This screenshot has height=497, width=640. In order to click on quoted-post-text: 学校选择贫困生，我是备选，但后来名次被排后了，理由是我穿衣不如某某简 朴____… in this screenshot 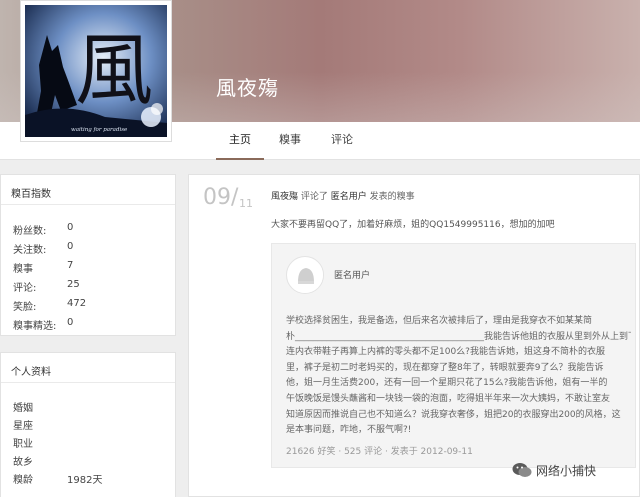, I will do `click(458, 376)`.